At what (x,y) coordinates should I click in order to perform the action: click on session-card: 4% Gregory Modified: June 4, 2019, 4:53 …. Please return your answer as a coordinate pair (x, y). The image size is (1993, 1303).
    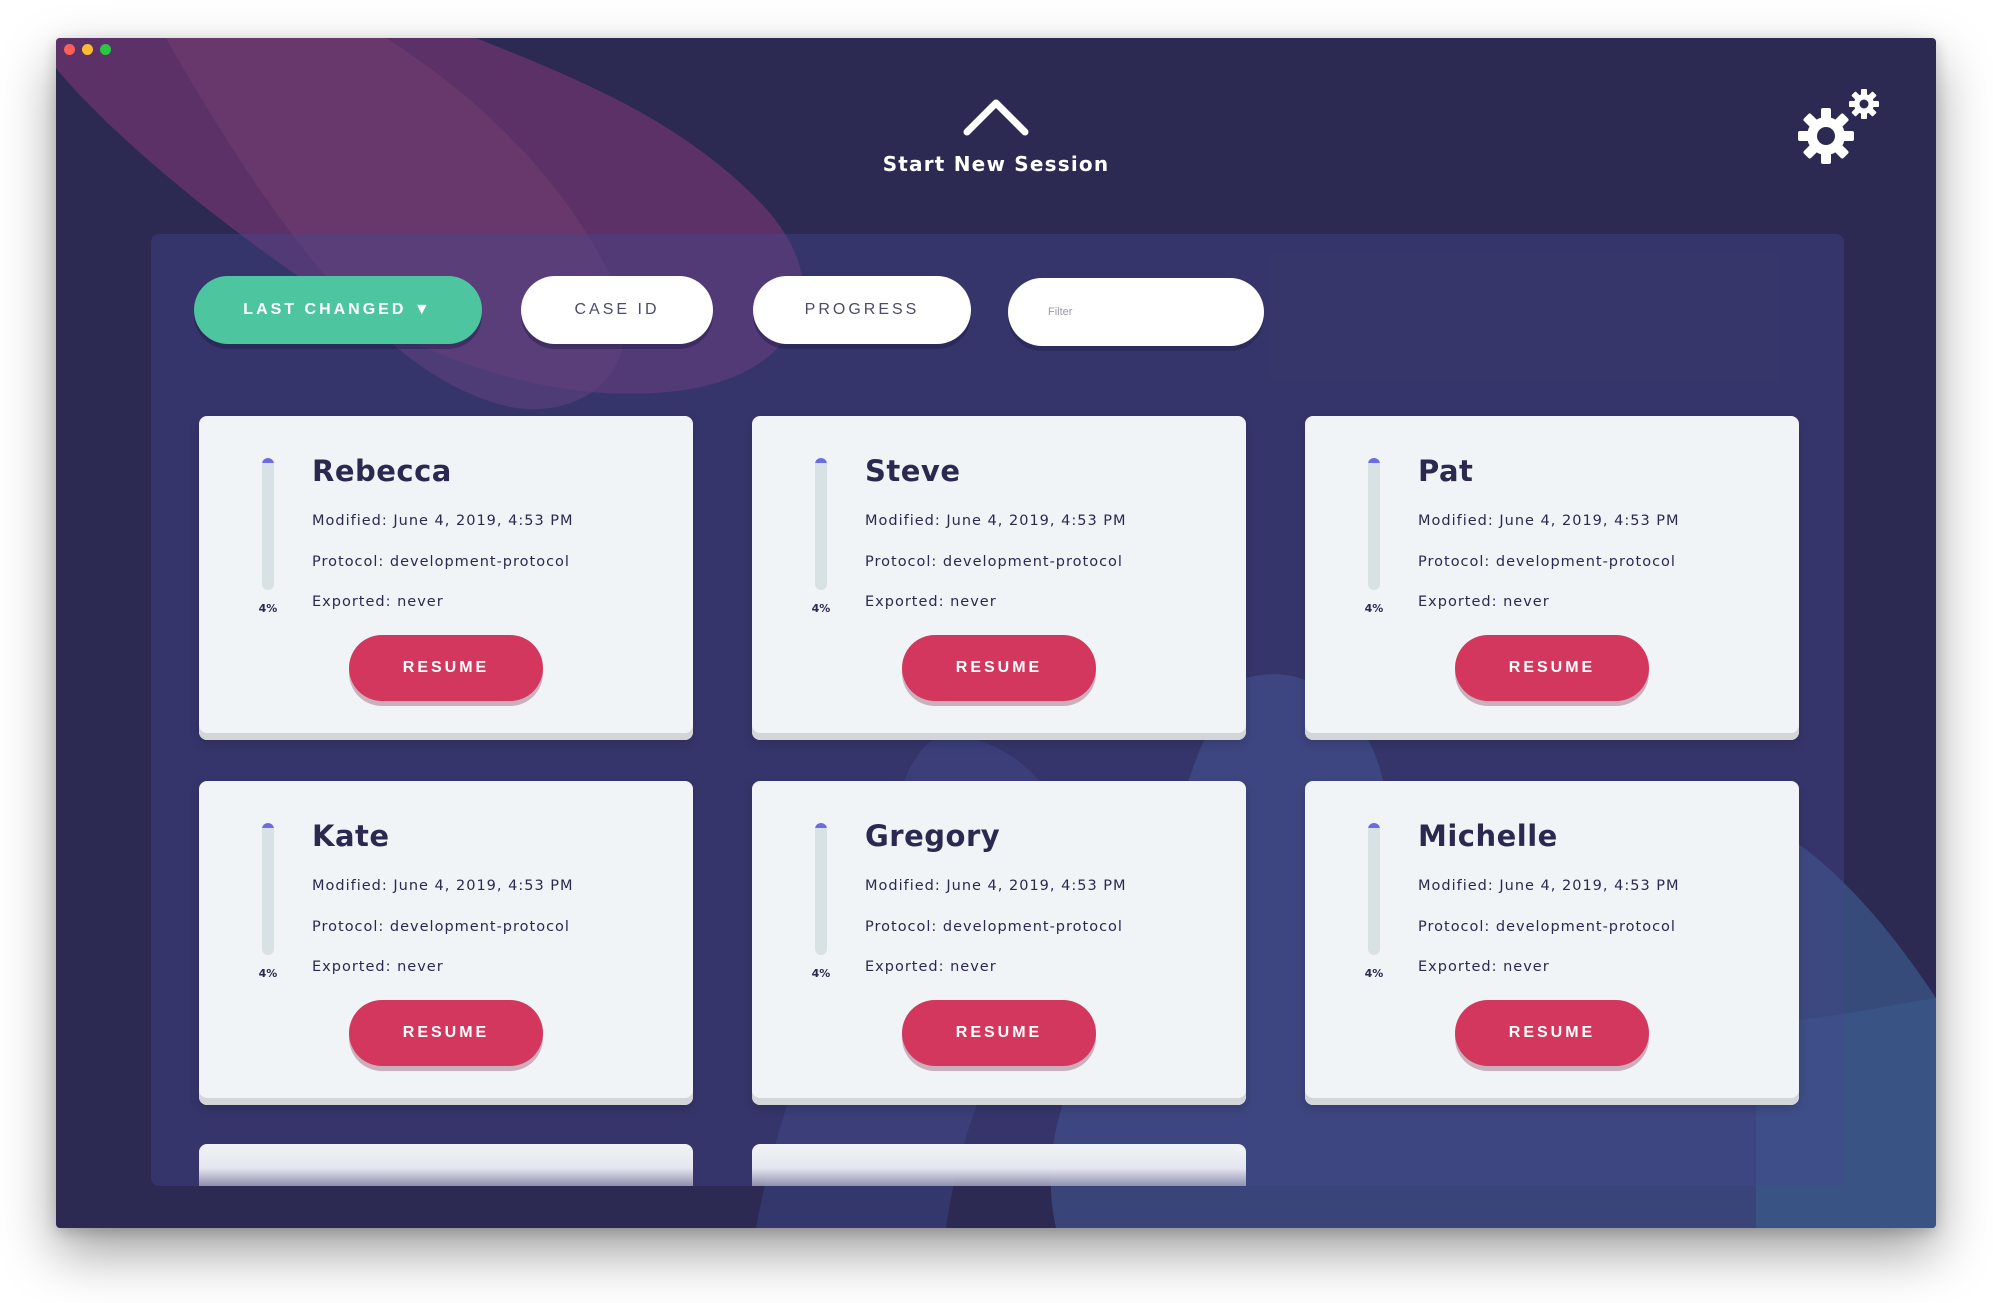
    Looking at the image, I should click on (999, 943).